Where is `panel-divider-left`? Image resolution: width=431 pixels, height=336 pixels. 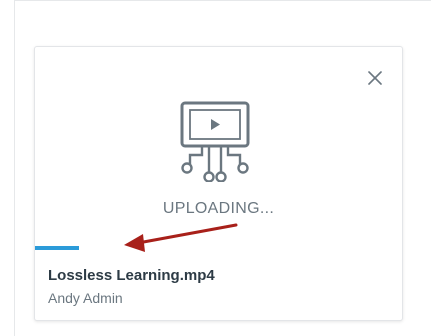
panel-divider-left is located at coordinates (14, 168).